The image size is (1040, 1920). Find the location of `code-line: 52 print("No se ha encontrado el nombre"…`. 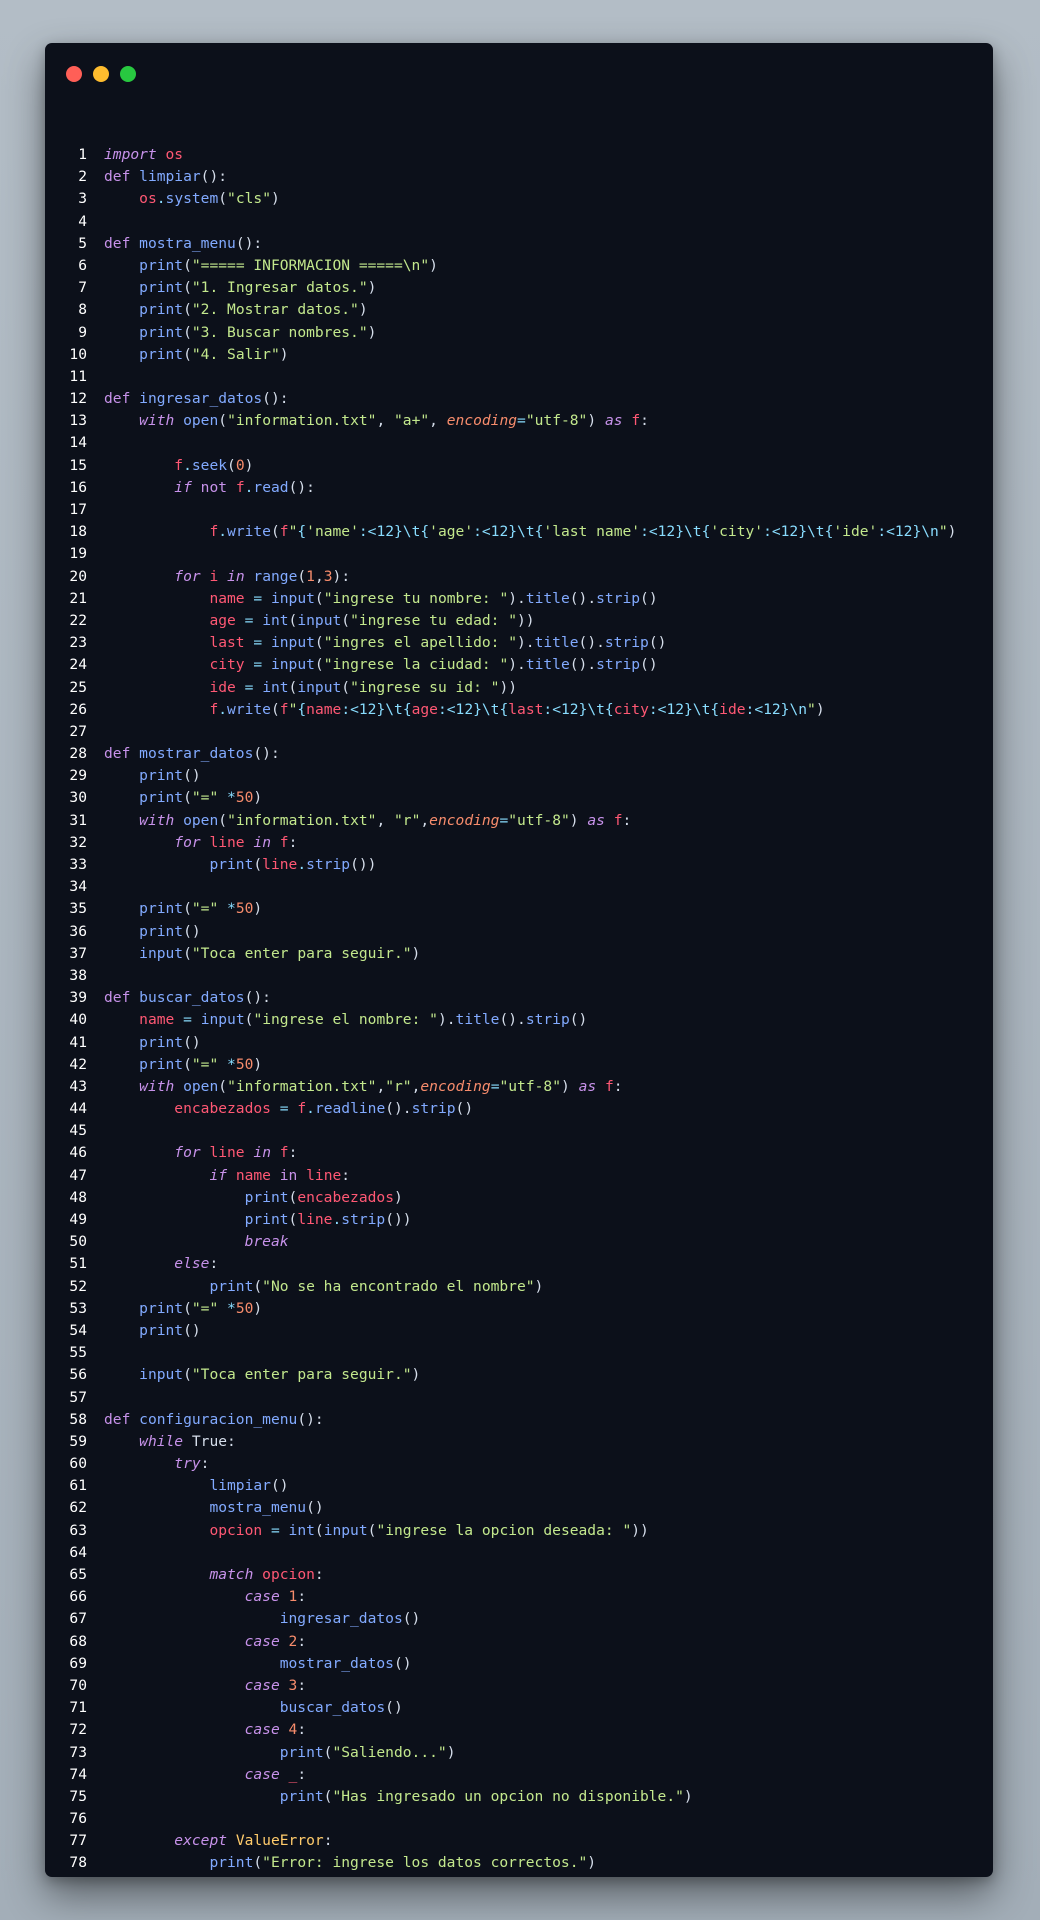

code-line: 52 print("No se ha encontrado el nombre"… is located at coordinates (519, 1287).